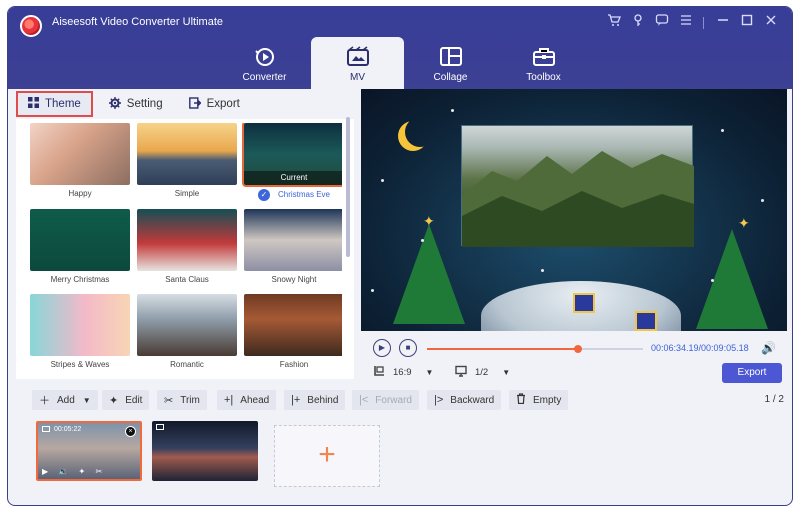  What do you see at coordinates (379, 372) in the screenshot?
I see `aspect-ratio-icon` at bounding box center [379, 372].